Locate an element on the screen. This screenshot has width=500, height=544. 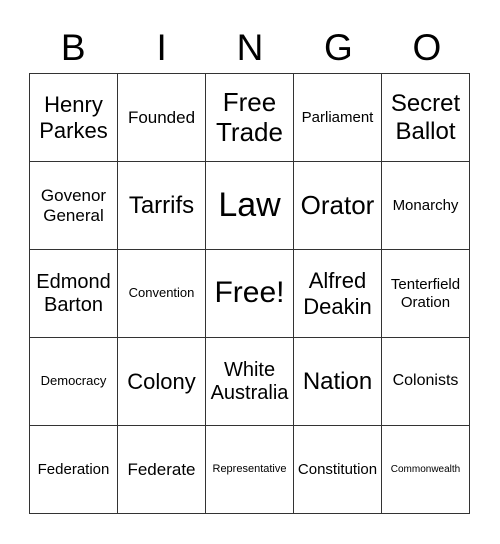
bingo-header: B I N G O is located at coordinates (250, 48).